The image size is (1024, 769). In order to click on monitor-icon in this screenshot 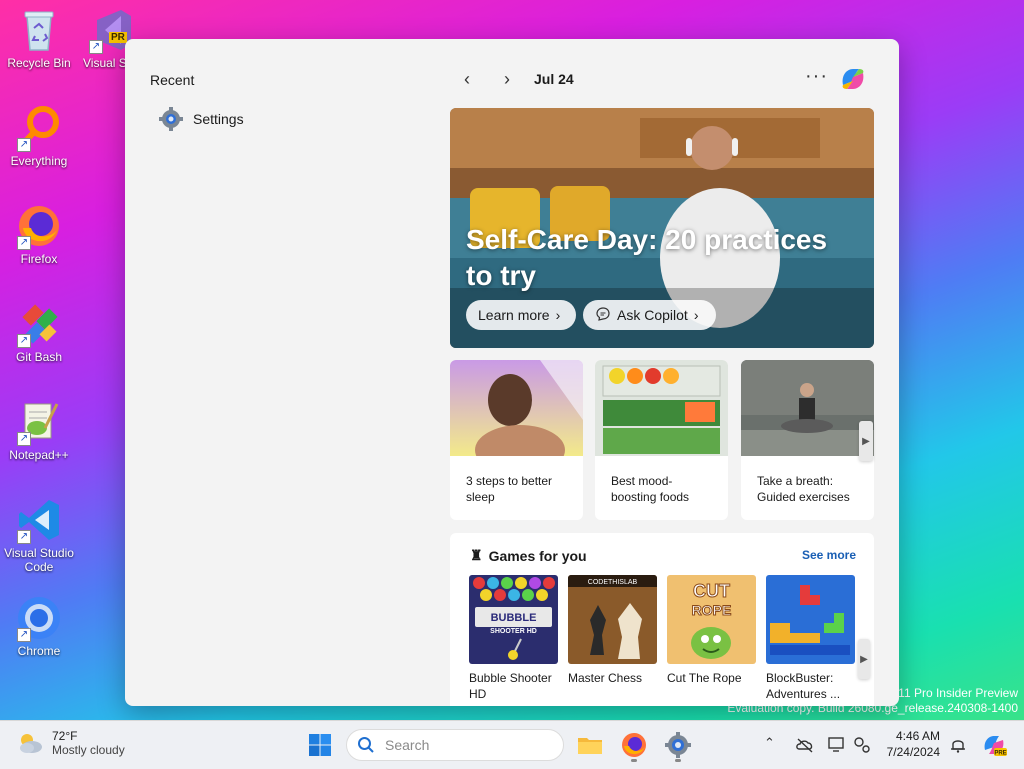, I will do `click(836, 744)`.